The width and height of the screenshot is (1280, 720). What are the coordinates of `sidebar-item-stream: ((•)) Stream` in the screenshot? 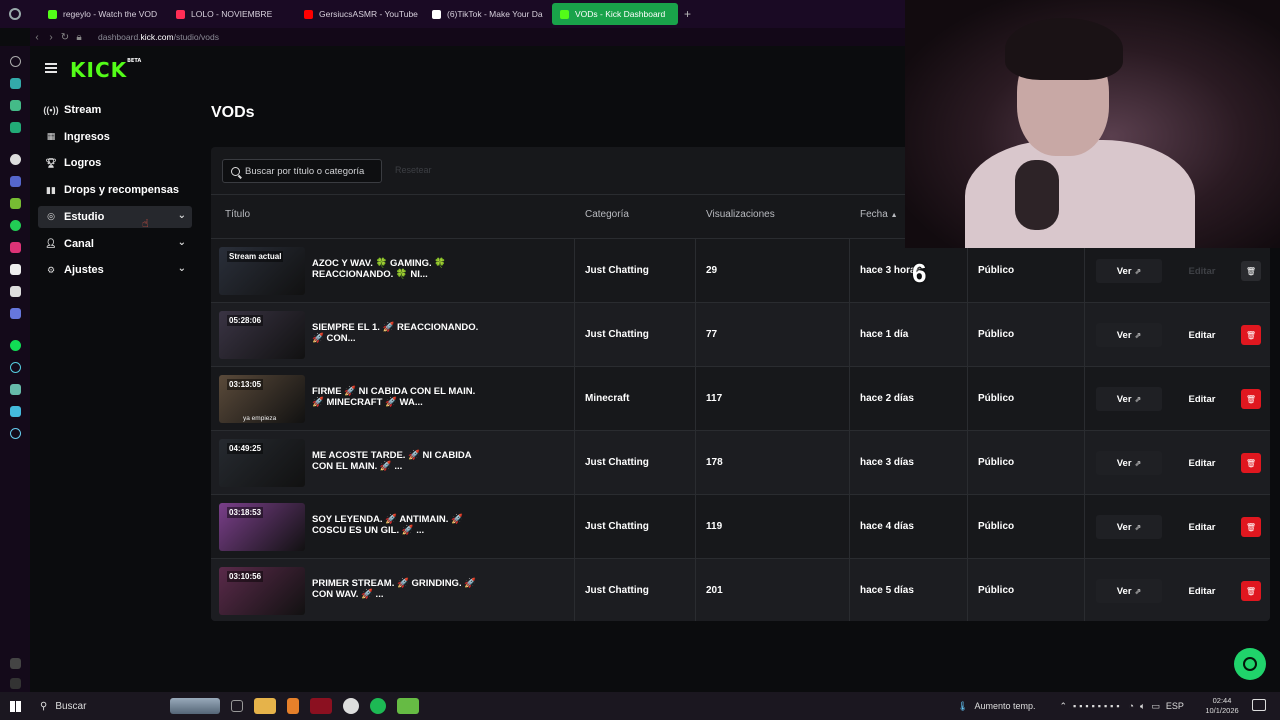 It's located at (115, 110).